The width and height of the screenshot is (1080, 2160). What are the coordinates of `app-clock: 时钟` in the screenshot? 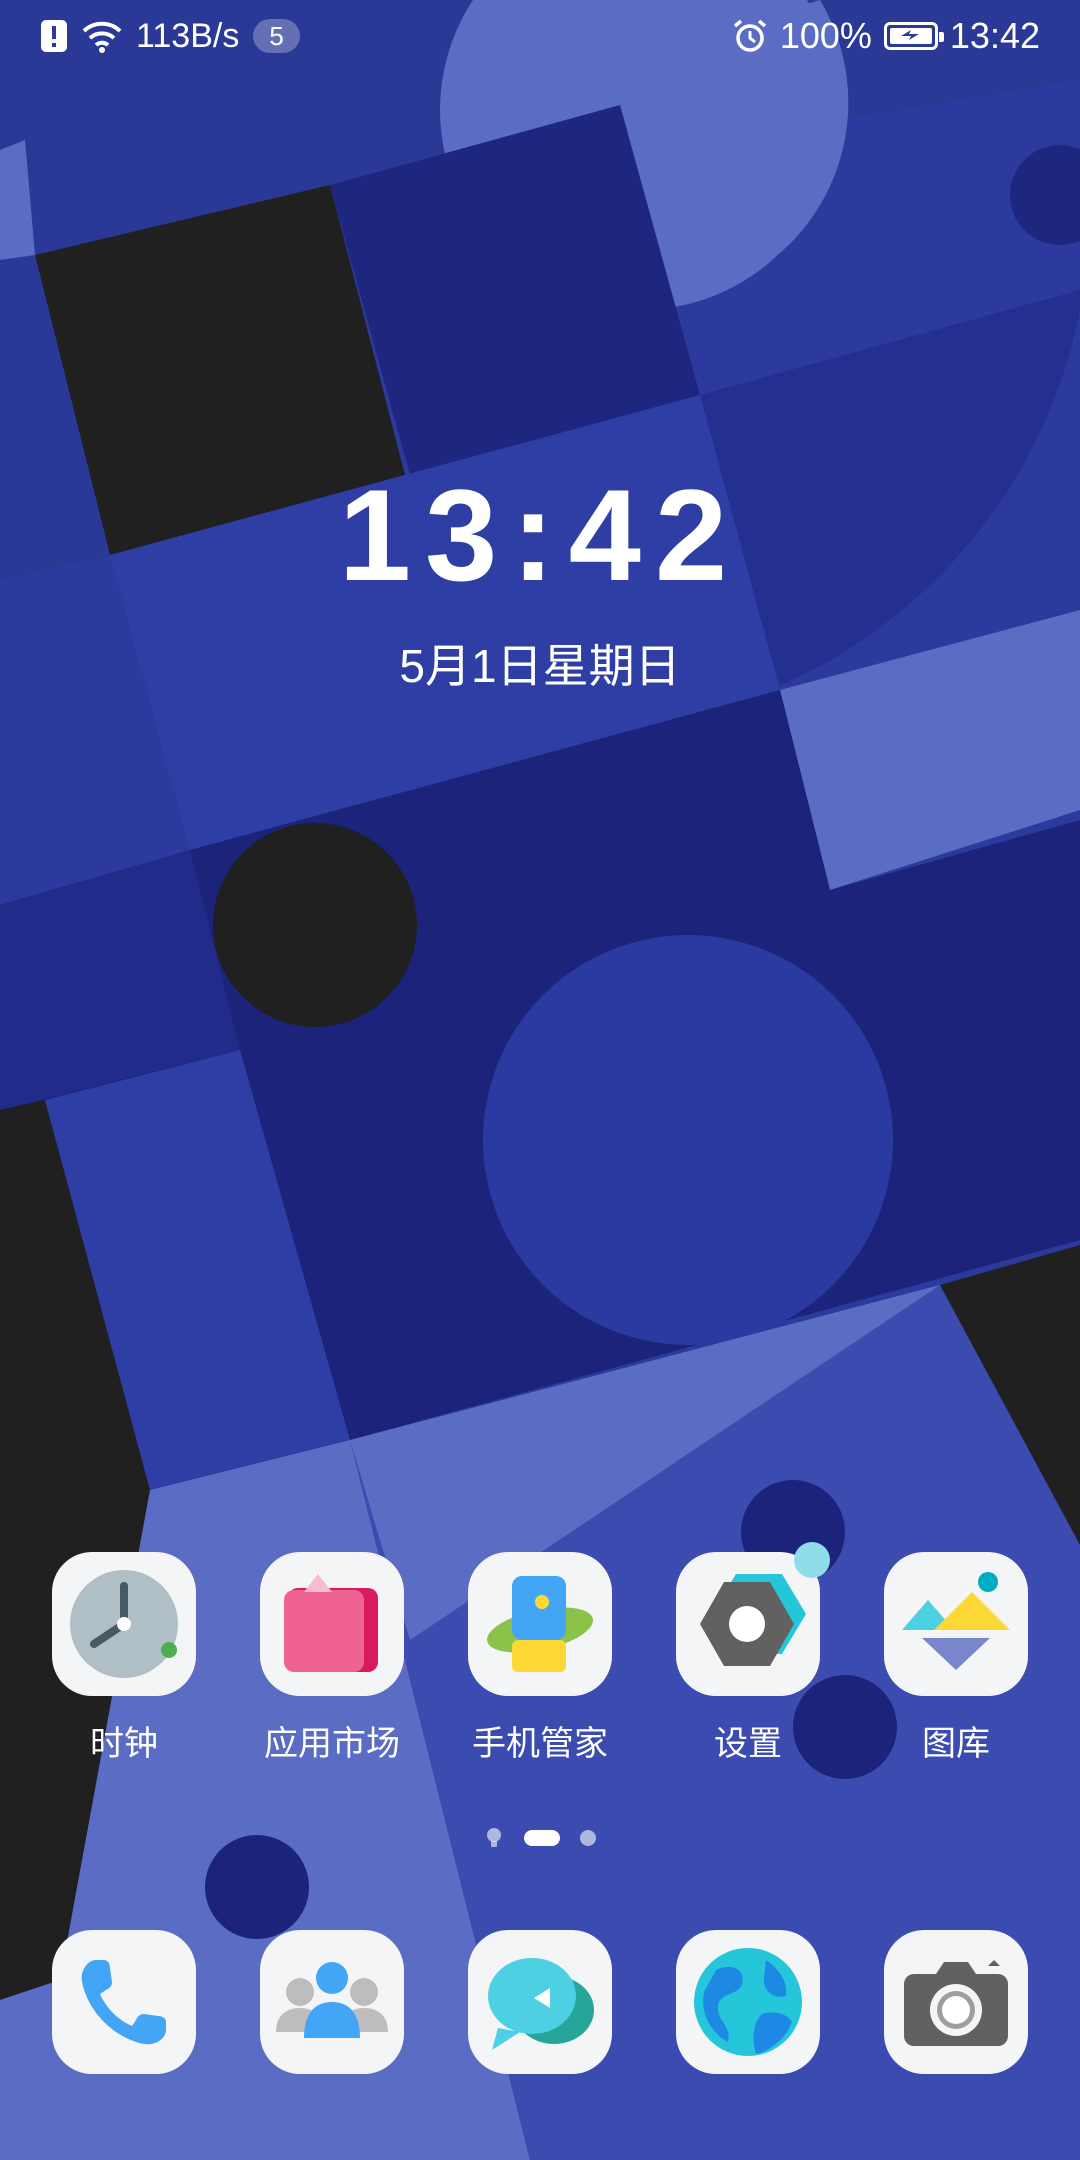 It's located at (124, 1658).